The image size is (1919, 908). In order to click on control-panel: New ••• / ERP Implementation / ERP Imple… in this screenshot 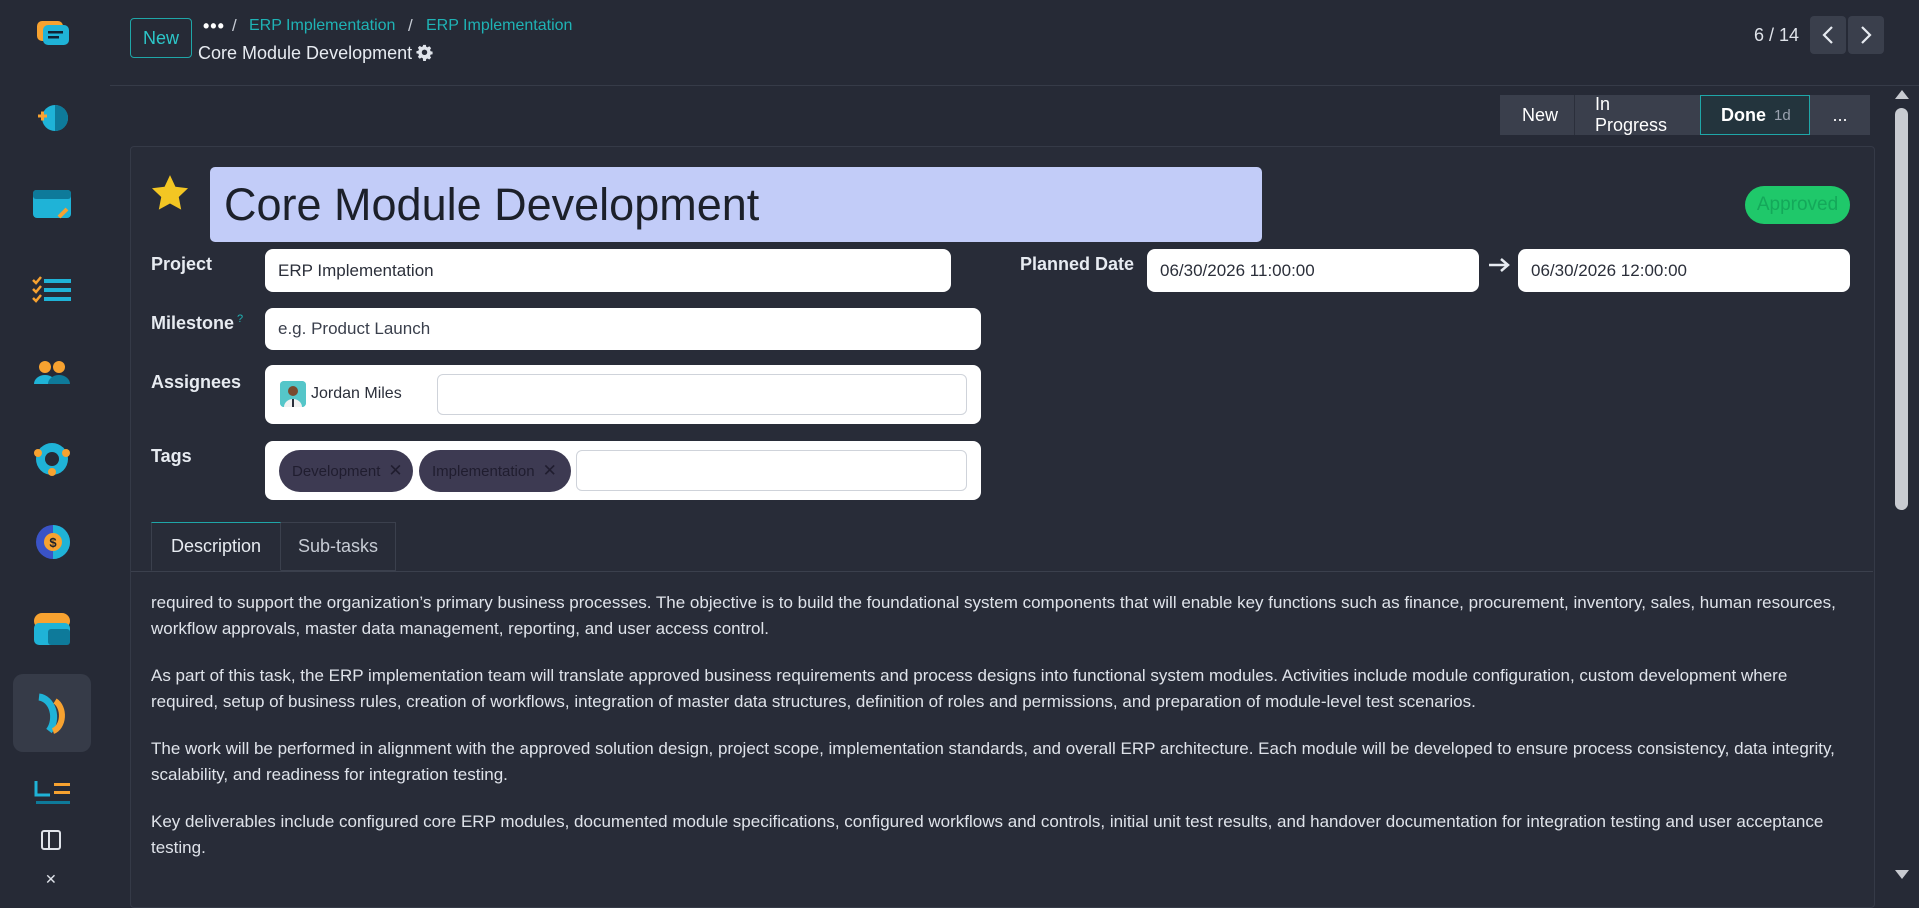, I will do `click(1014, 43)`.